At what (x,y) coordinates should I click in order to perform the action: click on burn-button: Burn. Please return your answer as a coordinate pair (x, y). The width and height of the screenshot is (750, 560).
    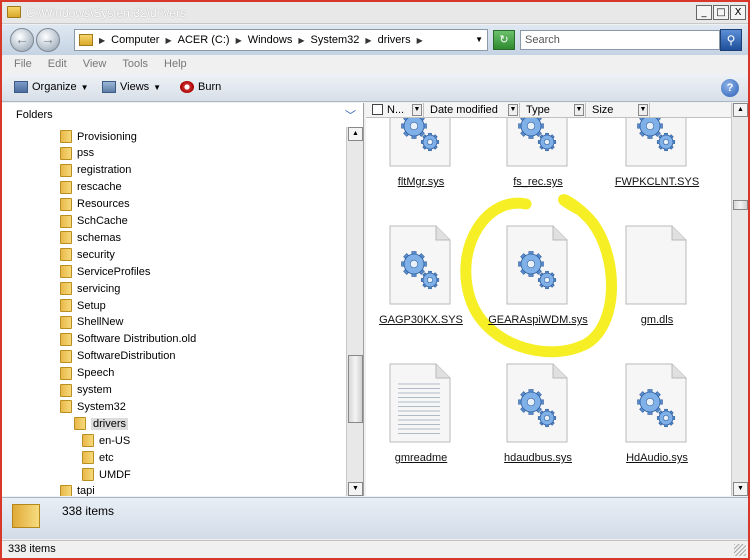
    Looking at the image, I should click on (200, 87).